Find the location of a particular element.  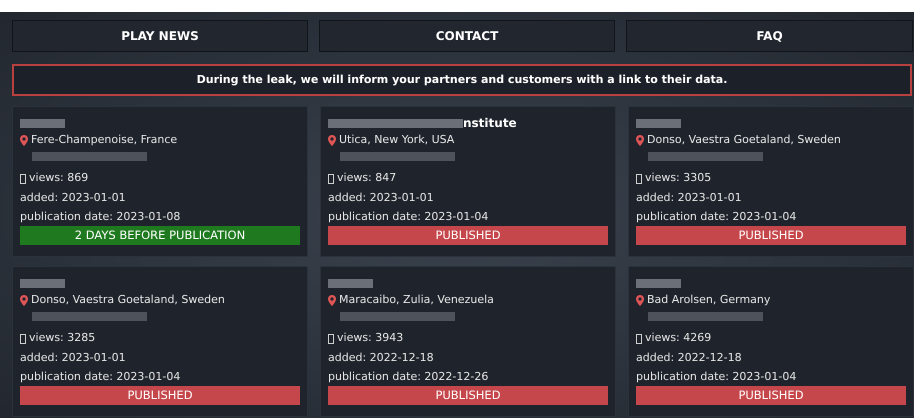

notice-banner: During the leak, we will inform your partners and customers with a link to their data. is located at coordinates (462, 80).